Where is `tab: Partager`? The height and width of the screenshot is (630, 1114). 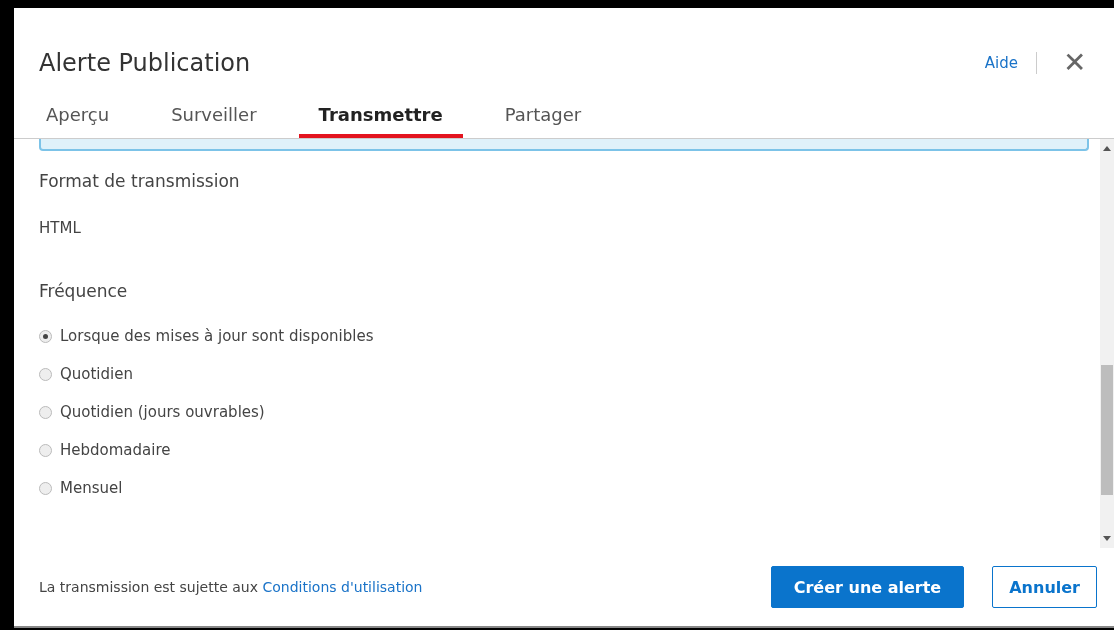
tab: Partager is located at coordinates (543, 116).